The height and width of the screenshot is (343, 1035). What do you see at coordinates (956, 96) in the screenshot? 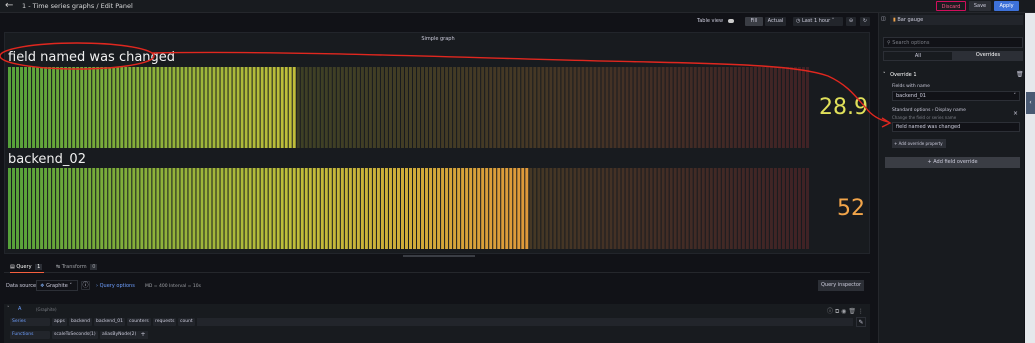
I see `field-name-select: backend_01 ˅` at bounding box center [956, 96].